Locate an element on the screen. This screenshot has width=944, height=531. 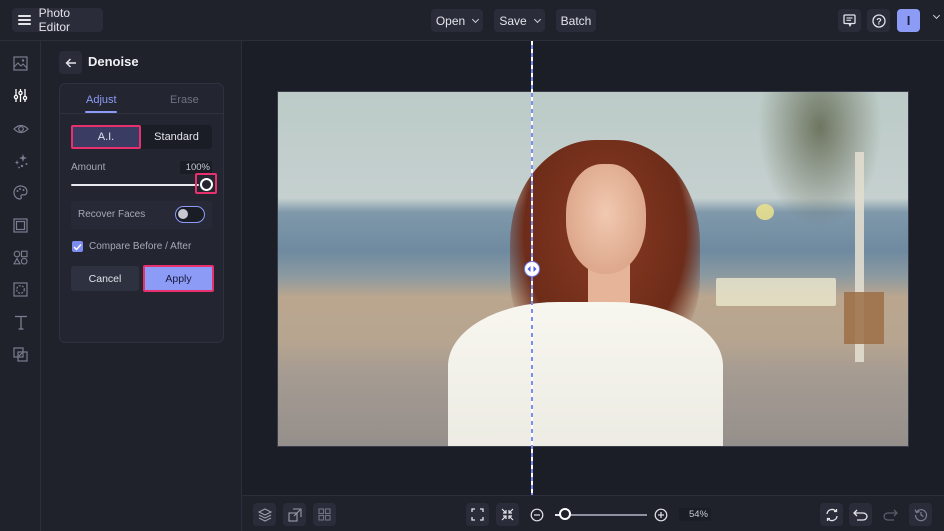
compare-checkbox is located at coordinates (77, 246).